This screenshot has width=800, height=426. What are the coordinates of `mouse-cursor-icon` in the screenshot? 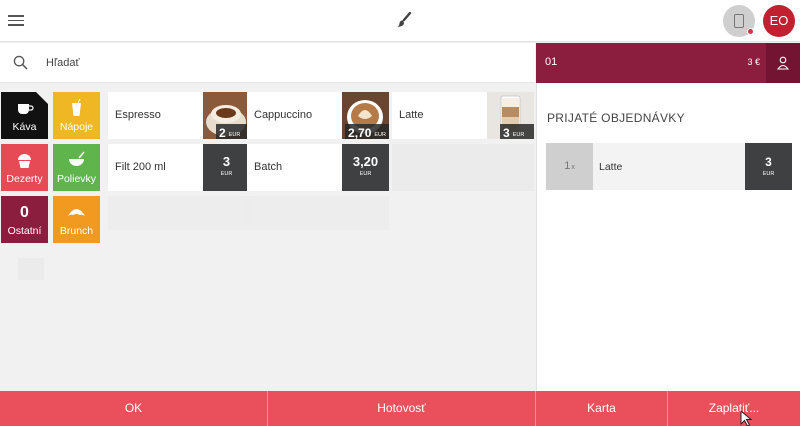 It's located at (746, 418).